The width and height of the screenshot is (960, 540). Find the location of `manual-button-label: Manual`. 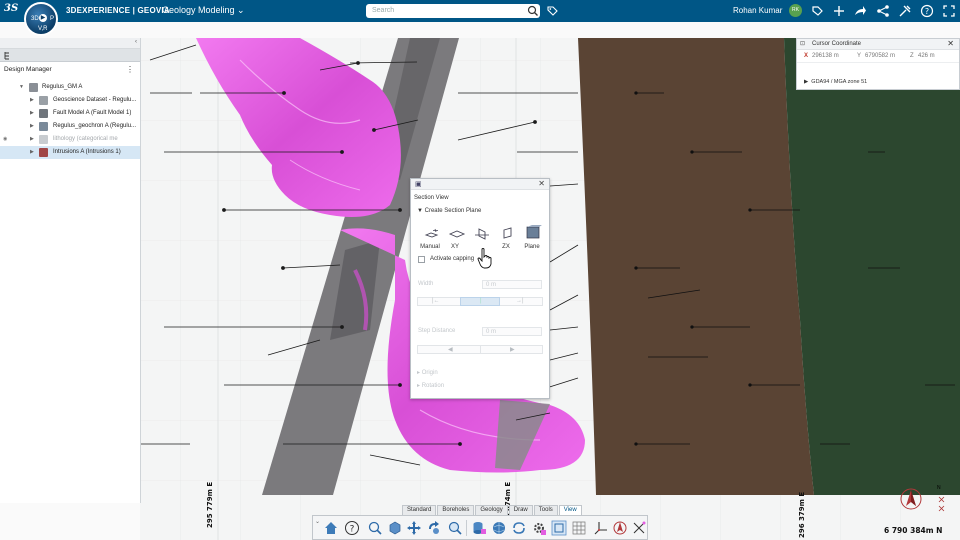

manual-button-label: Manual is located at coordinates (430, 247).